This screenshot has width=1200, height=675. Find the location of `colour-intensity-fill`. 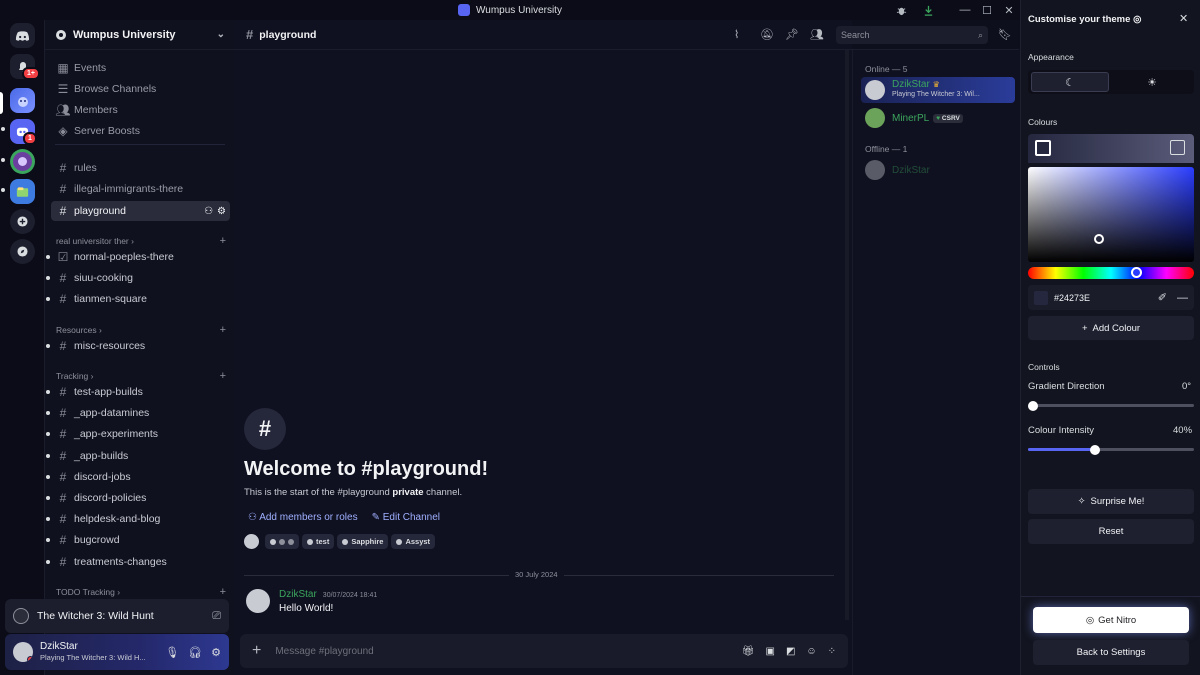

colour-intensity-fill is located at coordinates (1062, 449).